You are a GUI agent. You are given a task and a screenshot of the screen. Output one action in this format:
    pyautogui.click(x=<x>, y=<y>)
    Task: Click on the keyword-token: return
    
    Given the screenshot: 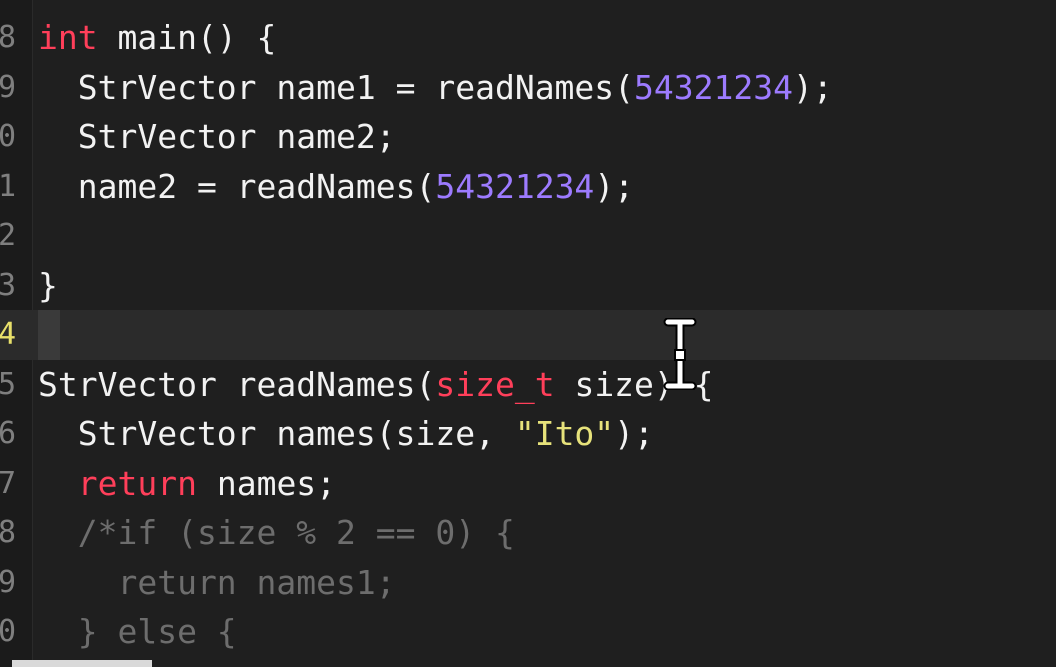 What is the action you would take?
    pyautogui.click(x=137, y=483)
    